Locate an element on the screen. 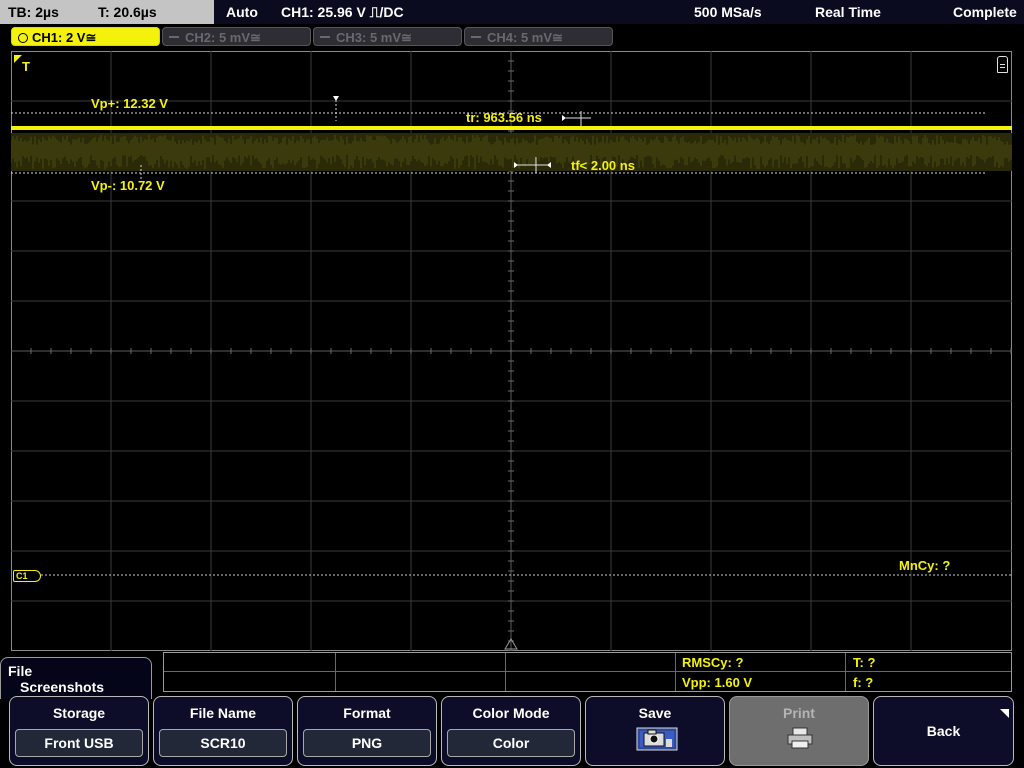 The image size is (1024, 768). tab-ch1-label: CH1: 2 V≅ is located at coordinates (64, 37).